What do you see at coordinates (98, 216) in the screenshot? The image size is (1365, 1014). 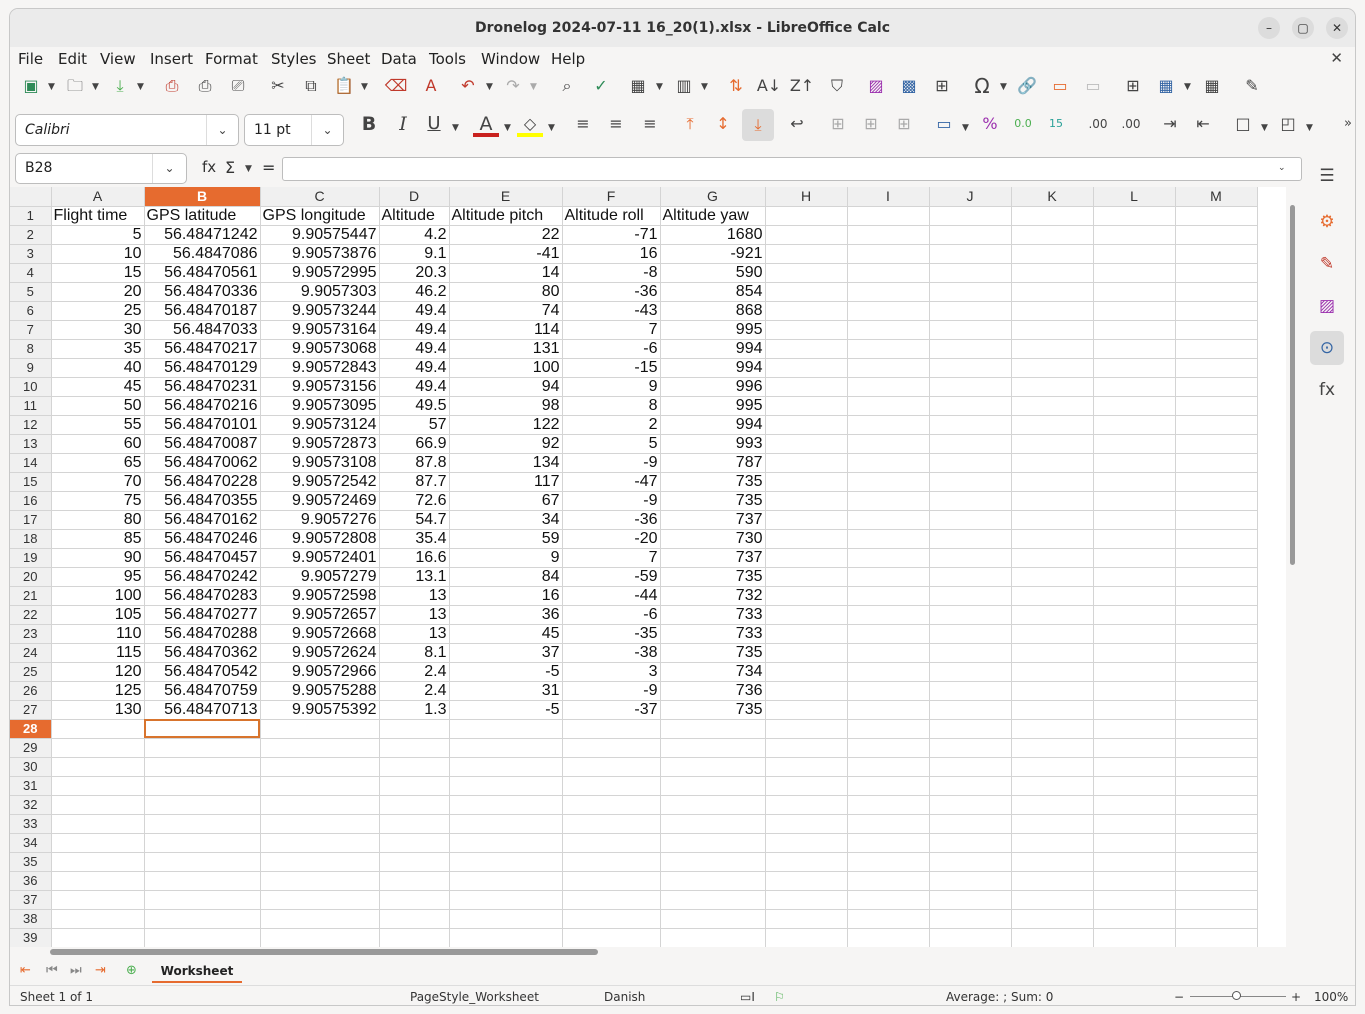 I see `cell: Flight time` at bounding box center [98, 216].